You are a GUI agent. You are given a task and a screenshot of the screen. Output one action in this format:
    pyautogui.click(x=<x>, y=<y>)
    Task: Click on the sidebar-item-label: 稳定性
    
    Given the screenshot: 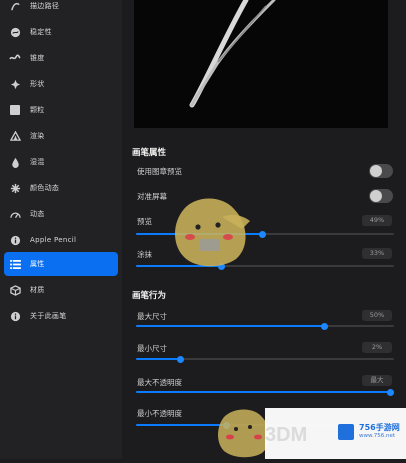 What is the action you would take?
    pyautogui.click(x=41, y=32)
    